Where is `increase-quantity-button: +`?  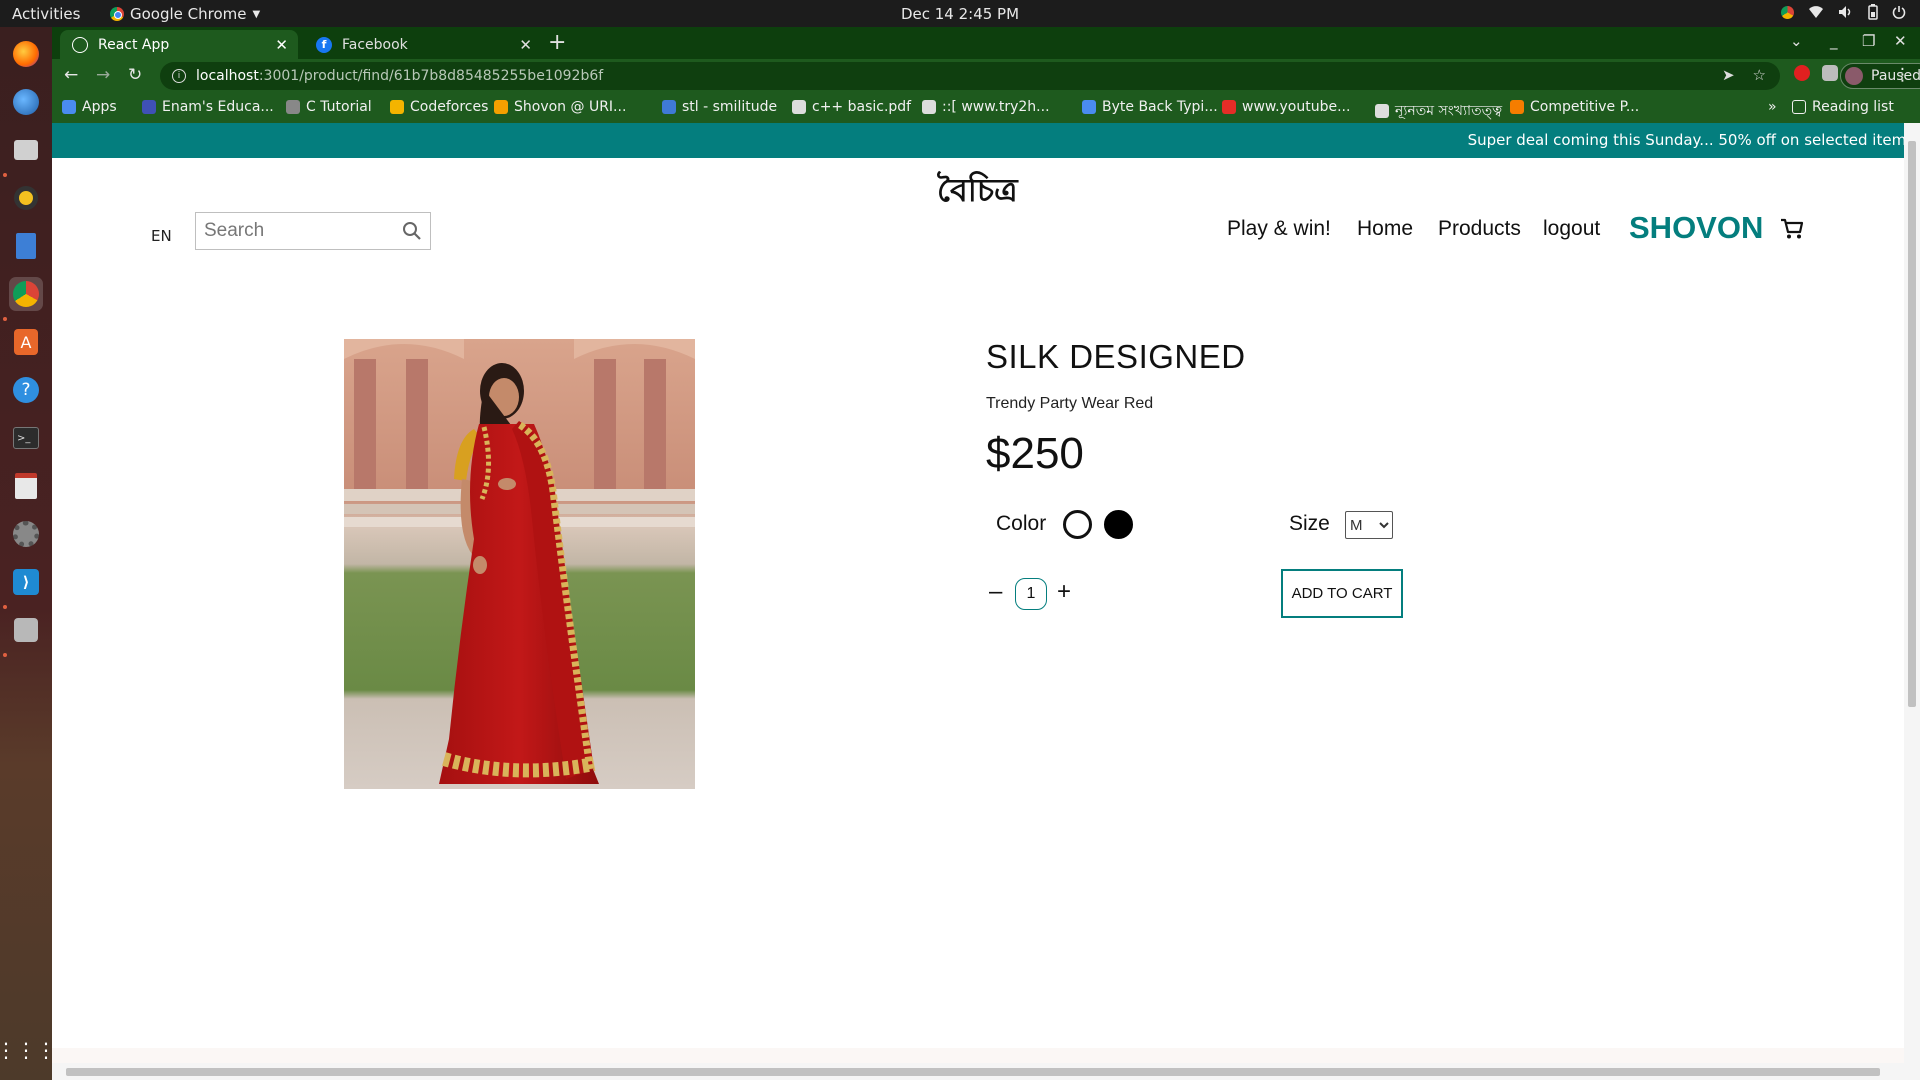 increase-quantity-button: + is located at coordinates (1064, 592).